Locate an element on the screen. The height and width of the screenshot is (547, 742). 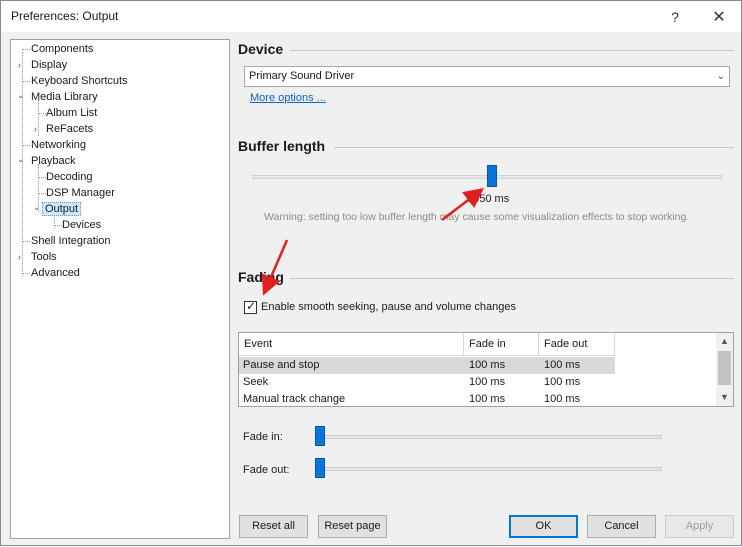
tree-item-label: Album List is located at coordinates (72, 113).